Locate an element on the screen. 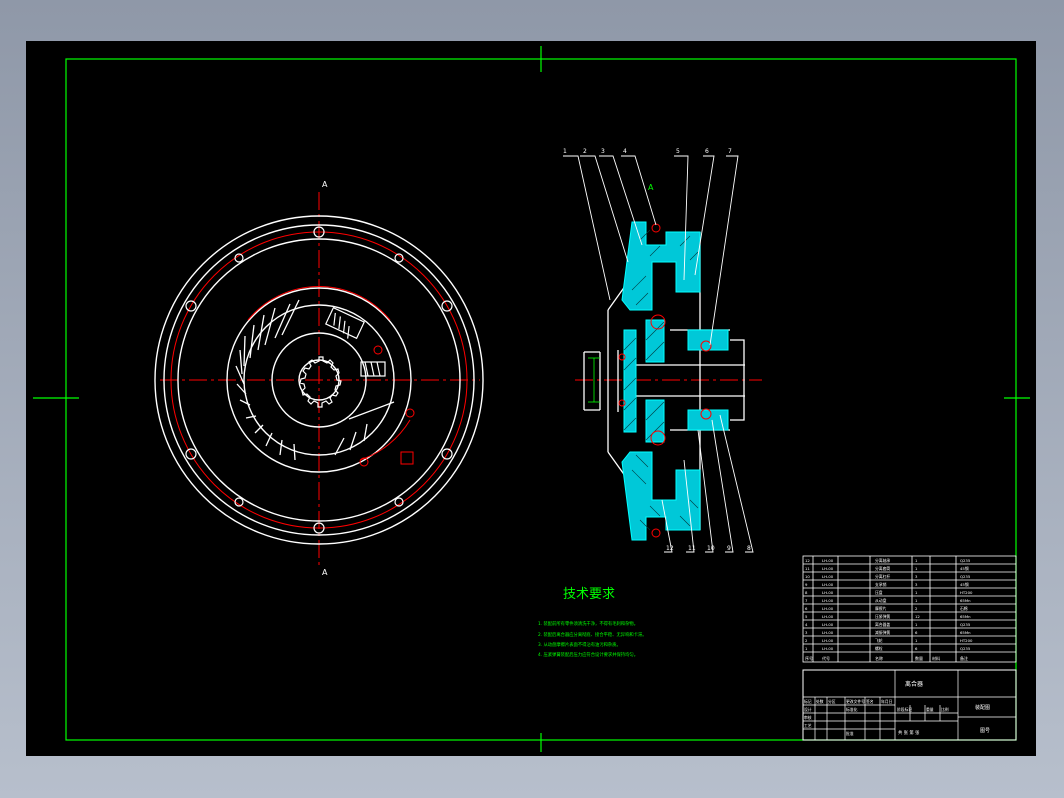 Image resolution: width=1064 pixels, height=798 pixels. tech-note-1: 1. 装配前所有零件须清洗干净，不得有毛刺和杂物。 is located at coordinates (588, 623).